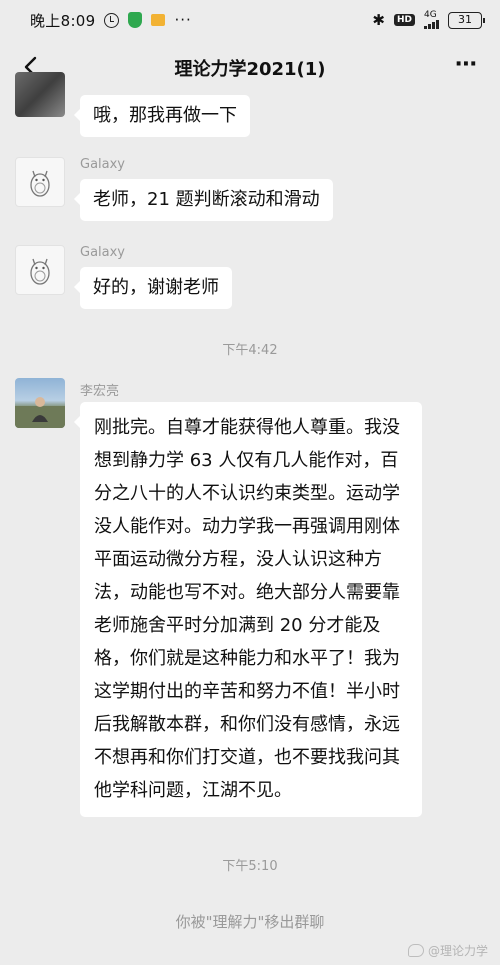 This screenshot has height=965, width=500. Describe the element at coordinates (135, 20) in the screenshot. I see `shield-icon` at that location.